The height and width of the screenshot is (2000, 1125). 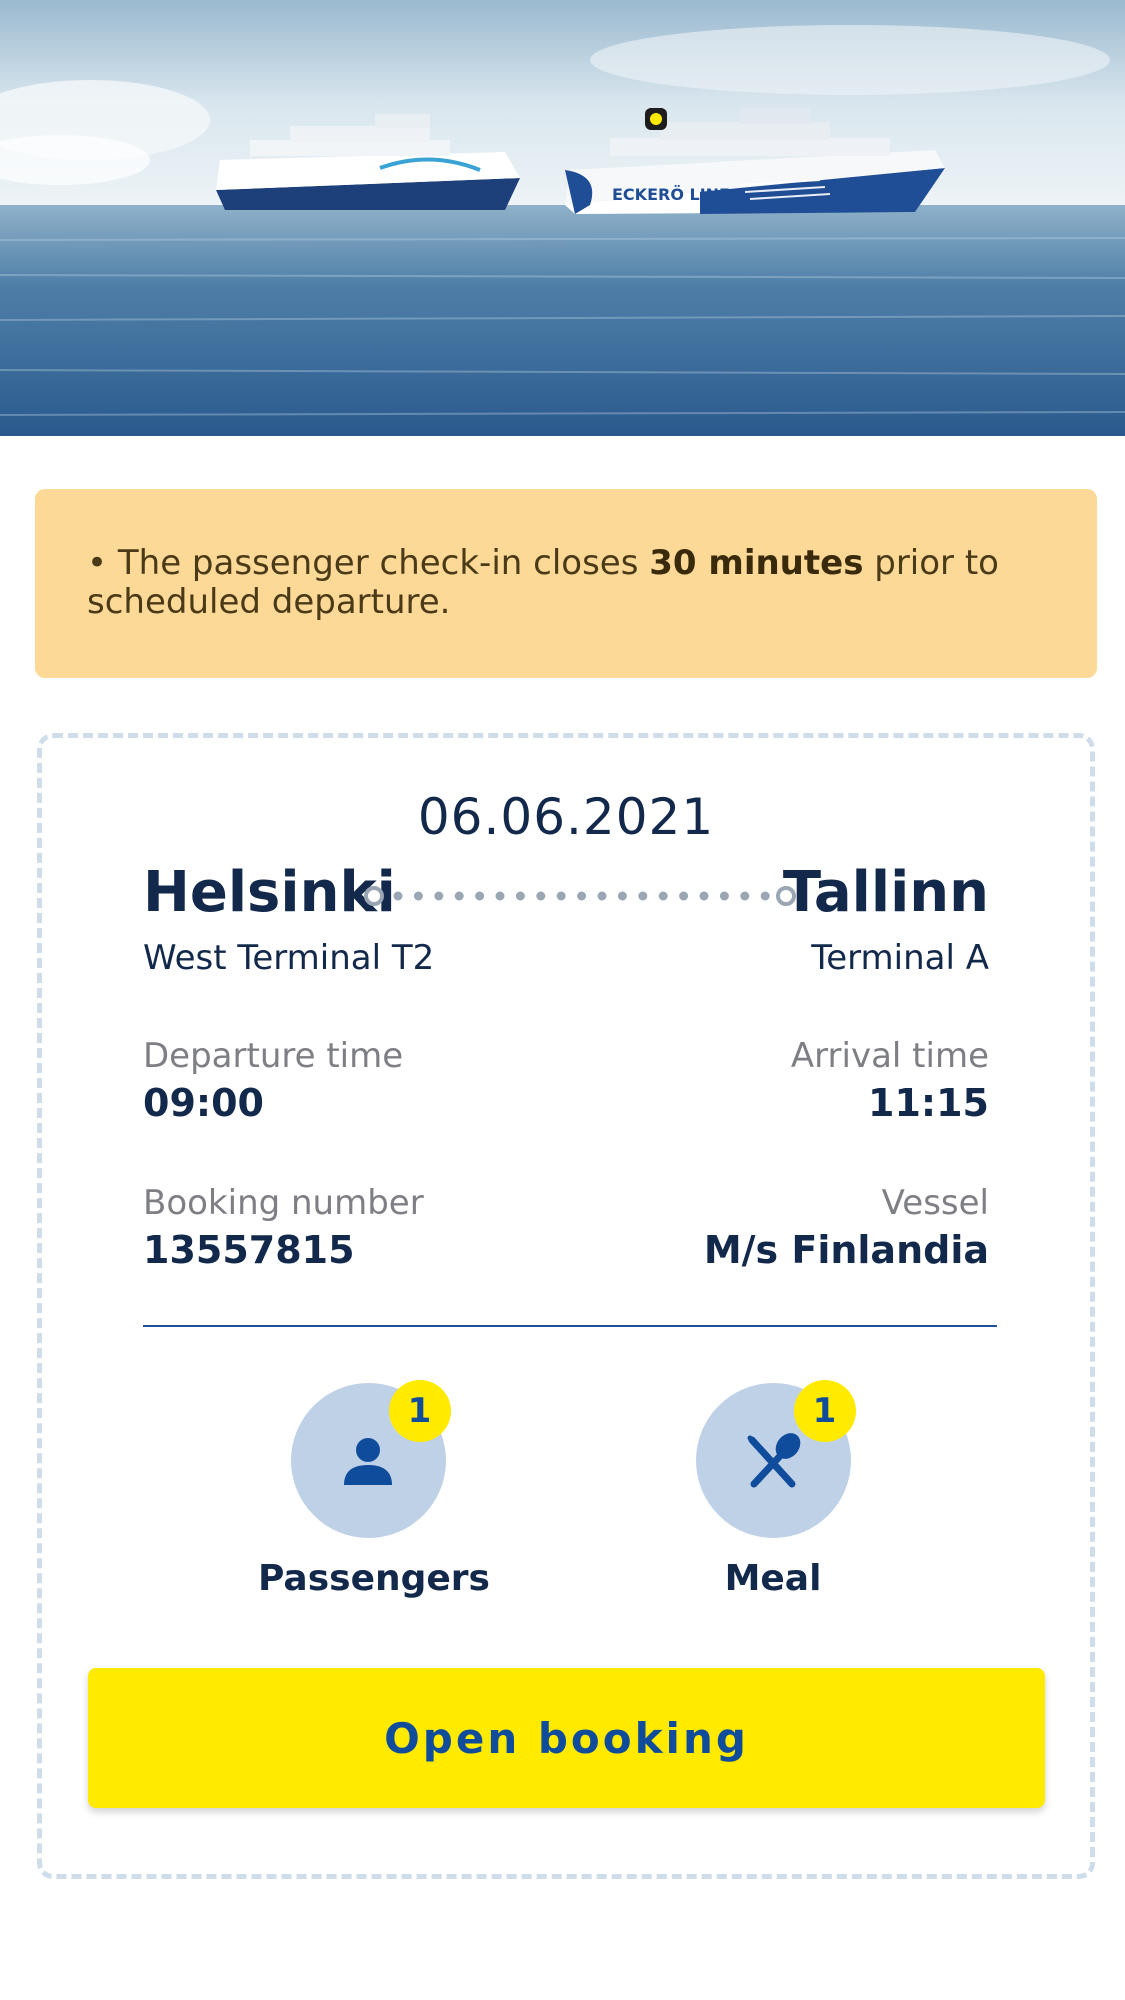 I want to click on passengers-feature: 1 Passengers, so click(x=374, y=1489).